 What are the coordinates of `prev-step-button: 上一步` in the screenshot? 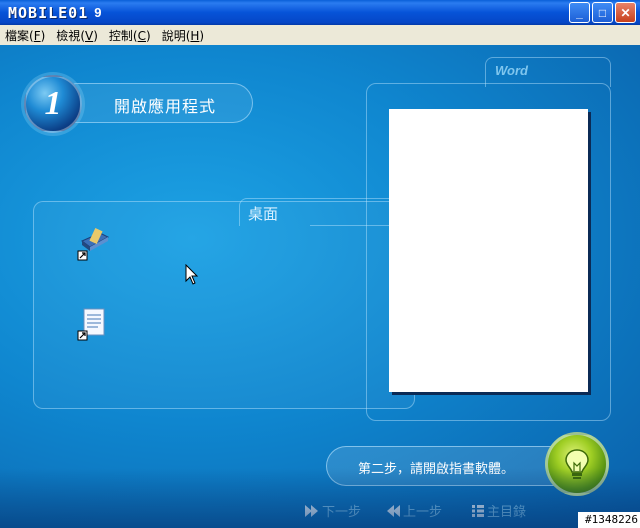 It's located at (414, 510).